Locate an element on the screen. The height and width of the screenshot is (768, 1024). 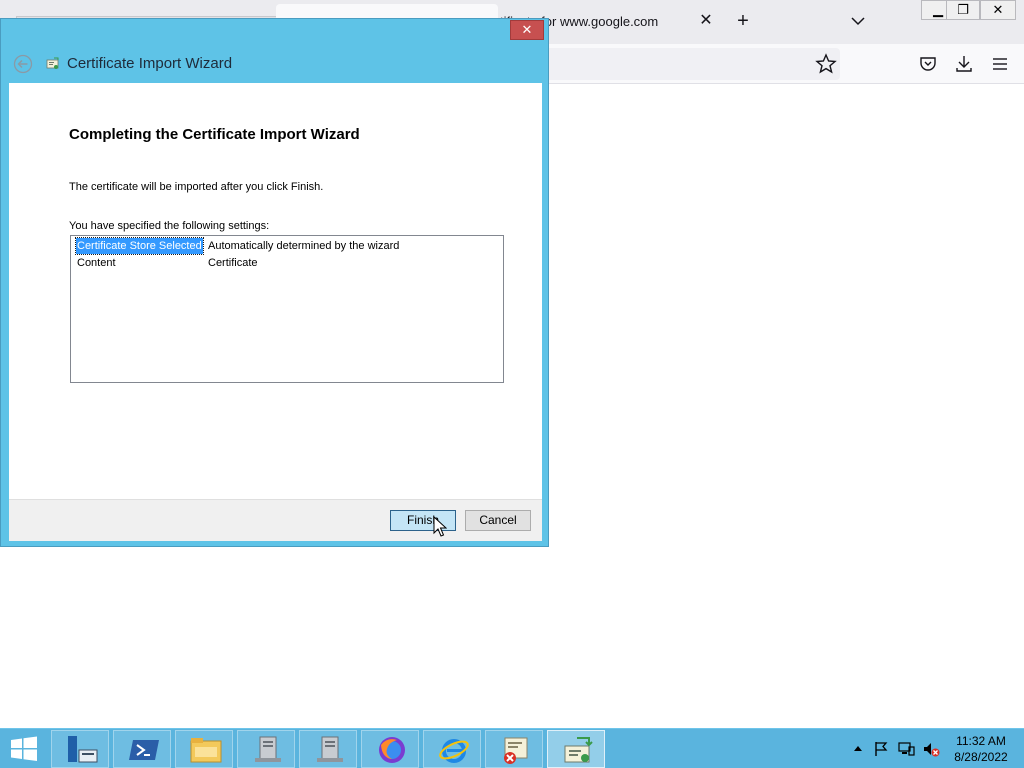
certificate-import-icon is located at coordinates (578, 750).